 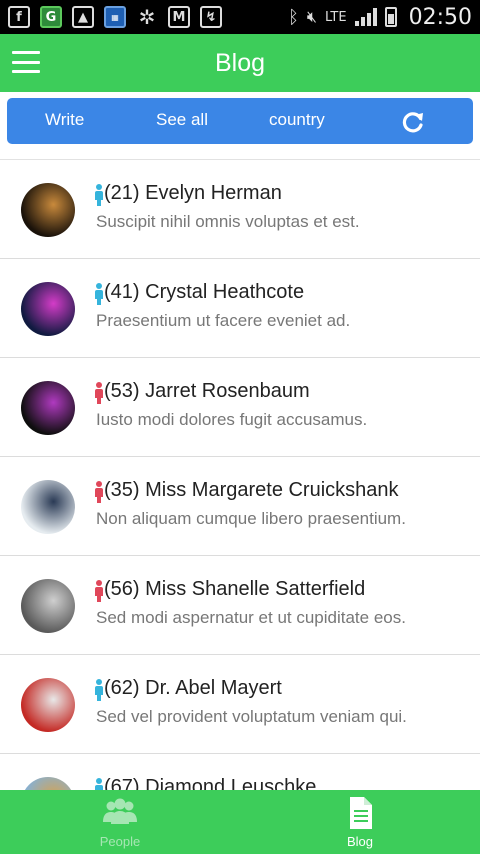 What do you see at coordinates (193, 688) in the screenshot?
I see `entry-name: (62) Dr. Abel Mayert` at bounding box center [193, 688].